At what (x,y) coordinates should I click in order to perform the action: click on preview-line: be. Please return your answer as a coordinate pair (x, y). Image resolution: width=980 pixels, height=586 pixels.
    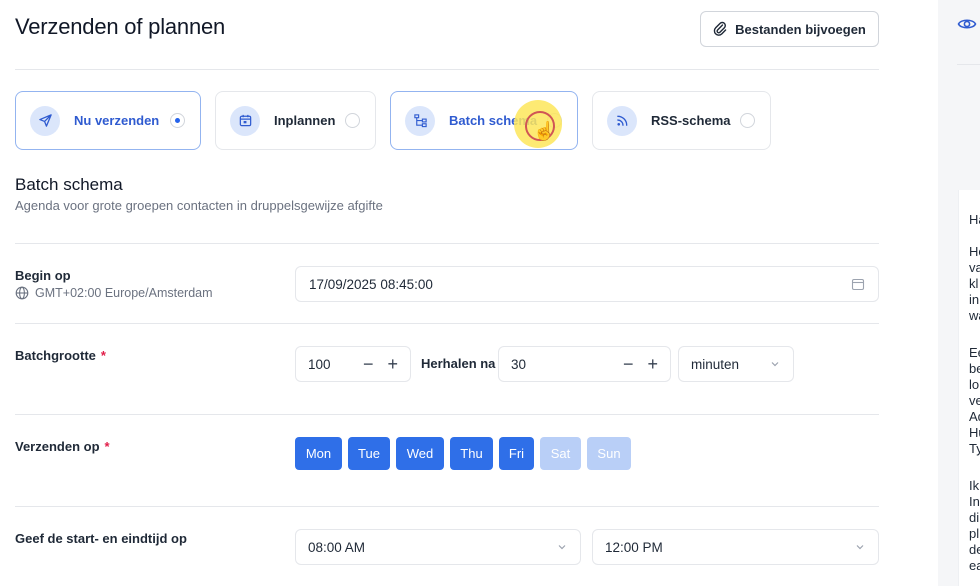
    Looking at the image, I should click on (974, 368).